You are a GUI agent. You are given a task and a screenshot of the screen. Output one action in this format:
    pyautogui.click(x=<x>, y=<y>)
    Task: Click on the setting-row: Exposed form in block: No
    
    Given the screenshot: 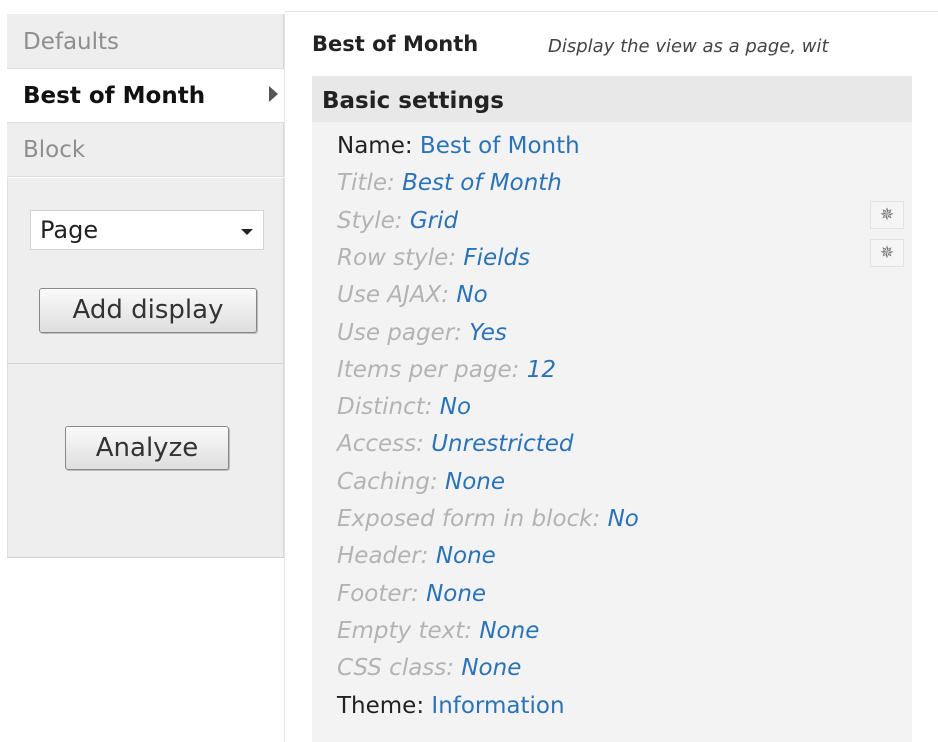 What is the action you would take?
    pyautogui.click(x=488, y=519)
    